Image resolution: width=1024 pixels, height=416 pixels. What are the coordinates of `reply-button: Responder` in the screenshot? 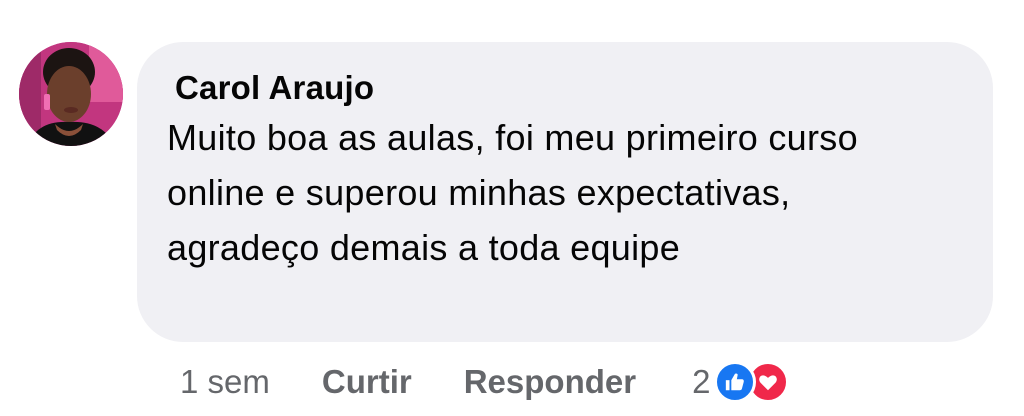 It's located at (550, 382).